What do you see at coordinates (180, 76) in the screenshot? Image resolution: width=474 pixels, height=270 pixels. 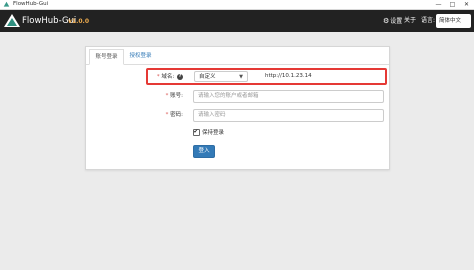 I see `help-icon: ?` at bounding box center [180, 76].